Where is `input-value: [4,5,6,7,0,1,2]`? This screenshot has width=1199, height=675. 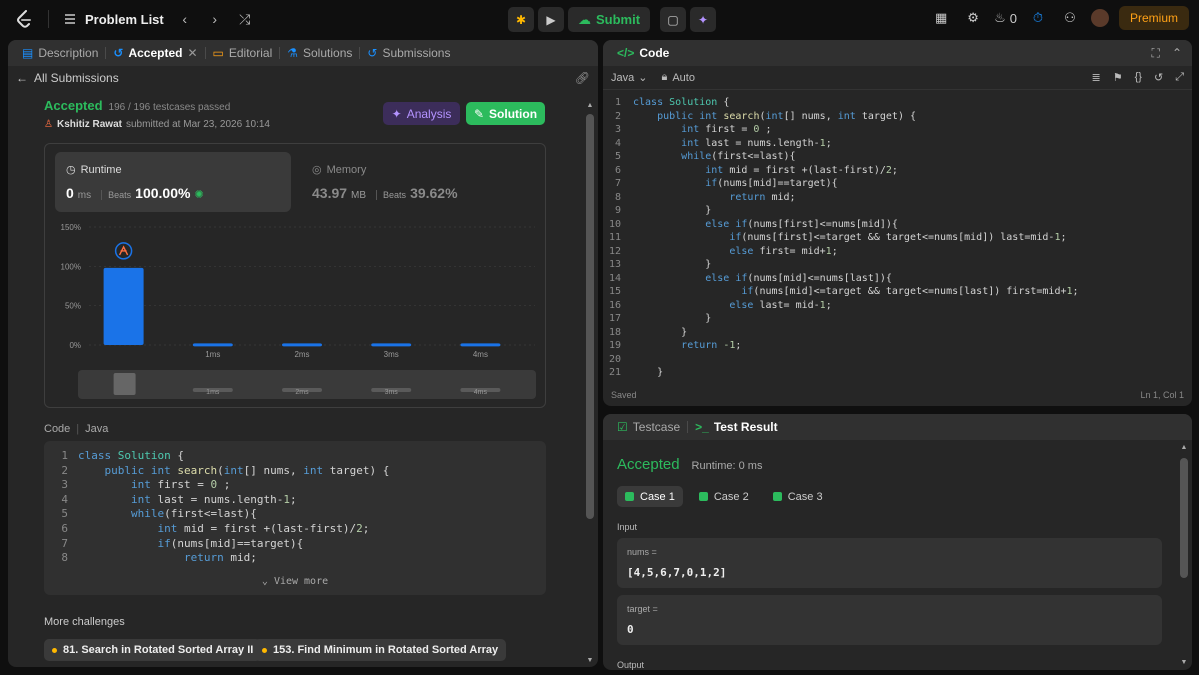 input-value: [4,5,6,7,0,1,2] is located at coordinates (677, 572).